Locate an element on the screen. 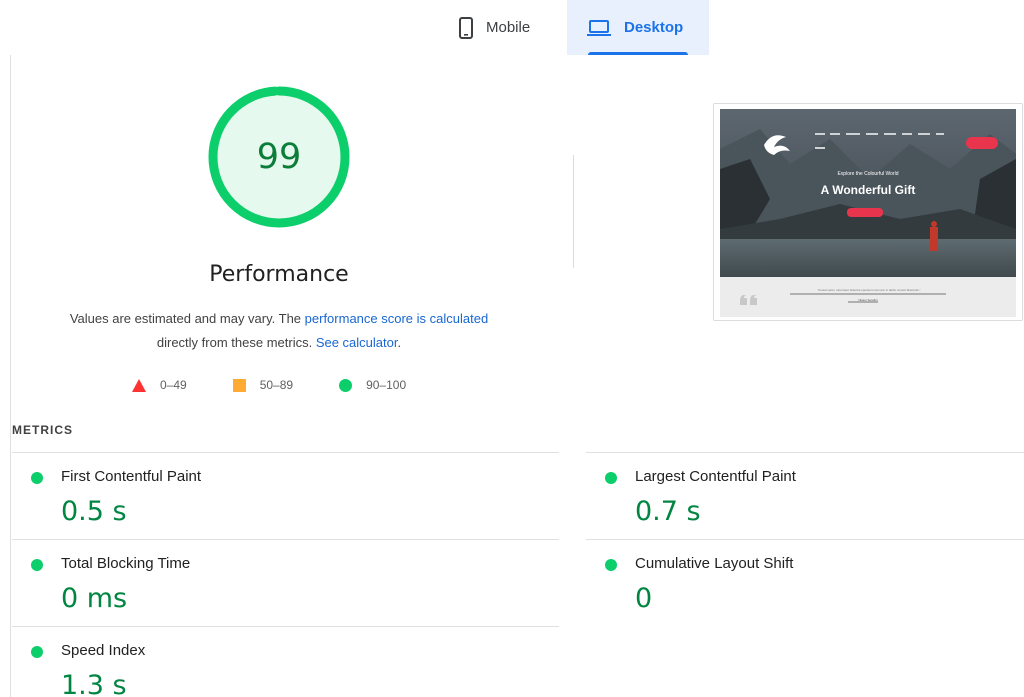 This screenshot has width=1024, height=697. metric-label: First Contentful Paint is located at coordinates (131, 476).